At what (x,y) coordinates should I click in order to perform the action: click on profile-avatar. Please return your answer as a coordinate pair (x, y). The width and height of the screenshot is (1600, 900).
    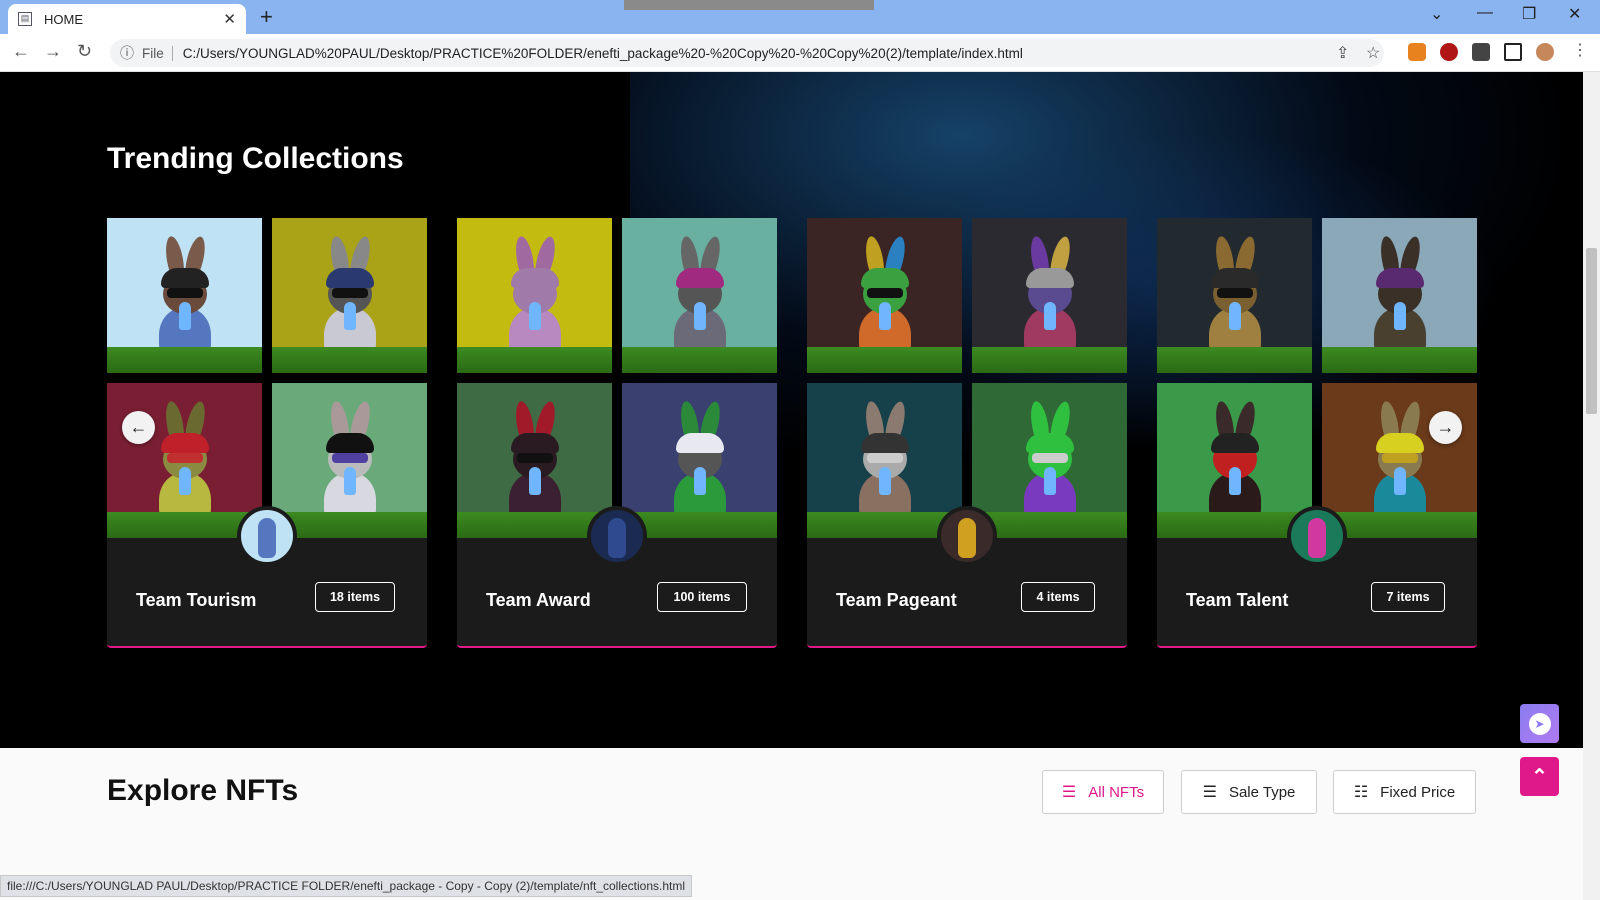
    Looking at the image, I should click on (1545, 52).